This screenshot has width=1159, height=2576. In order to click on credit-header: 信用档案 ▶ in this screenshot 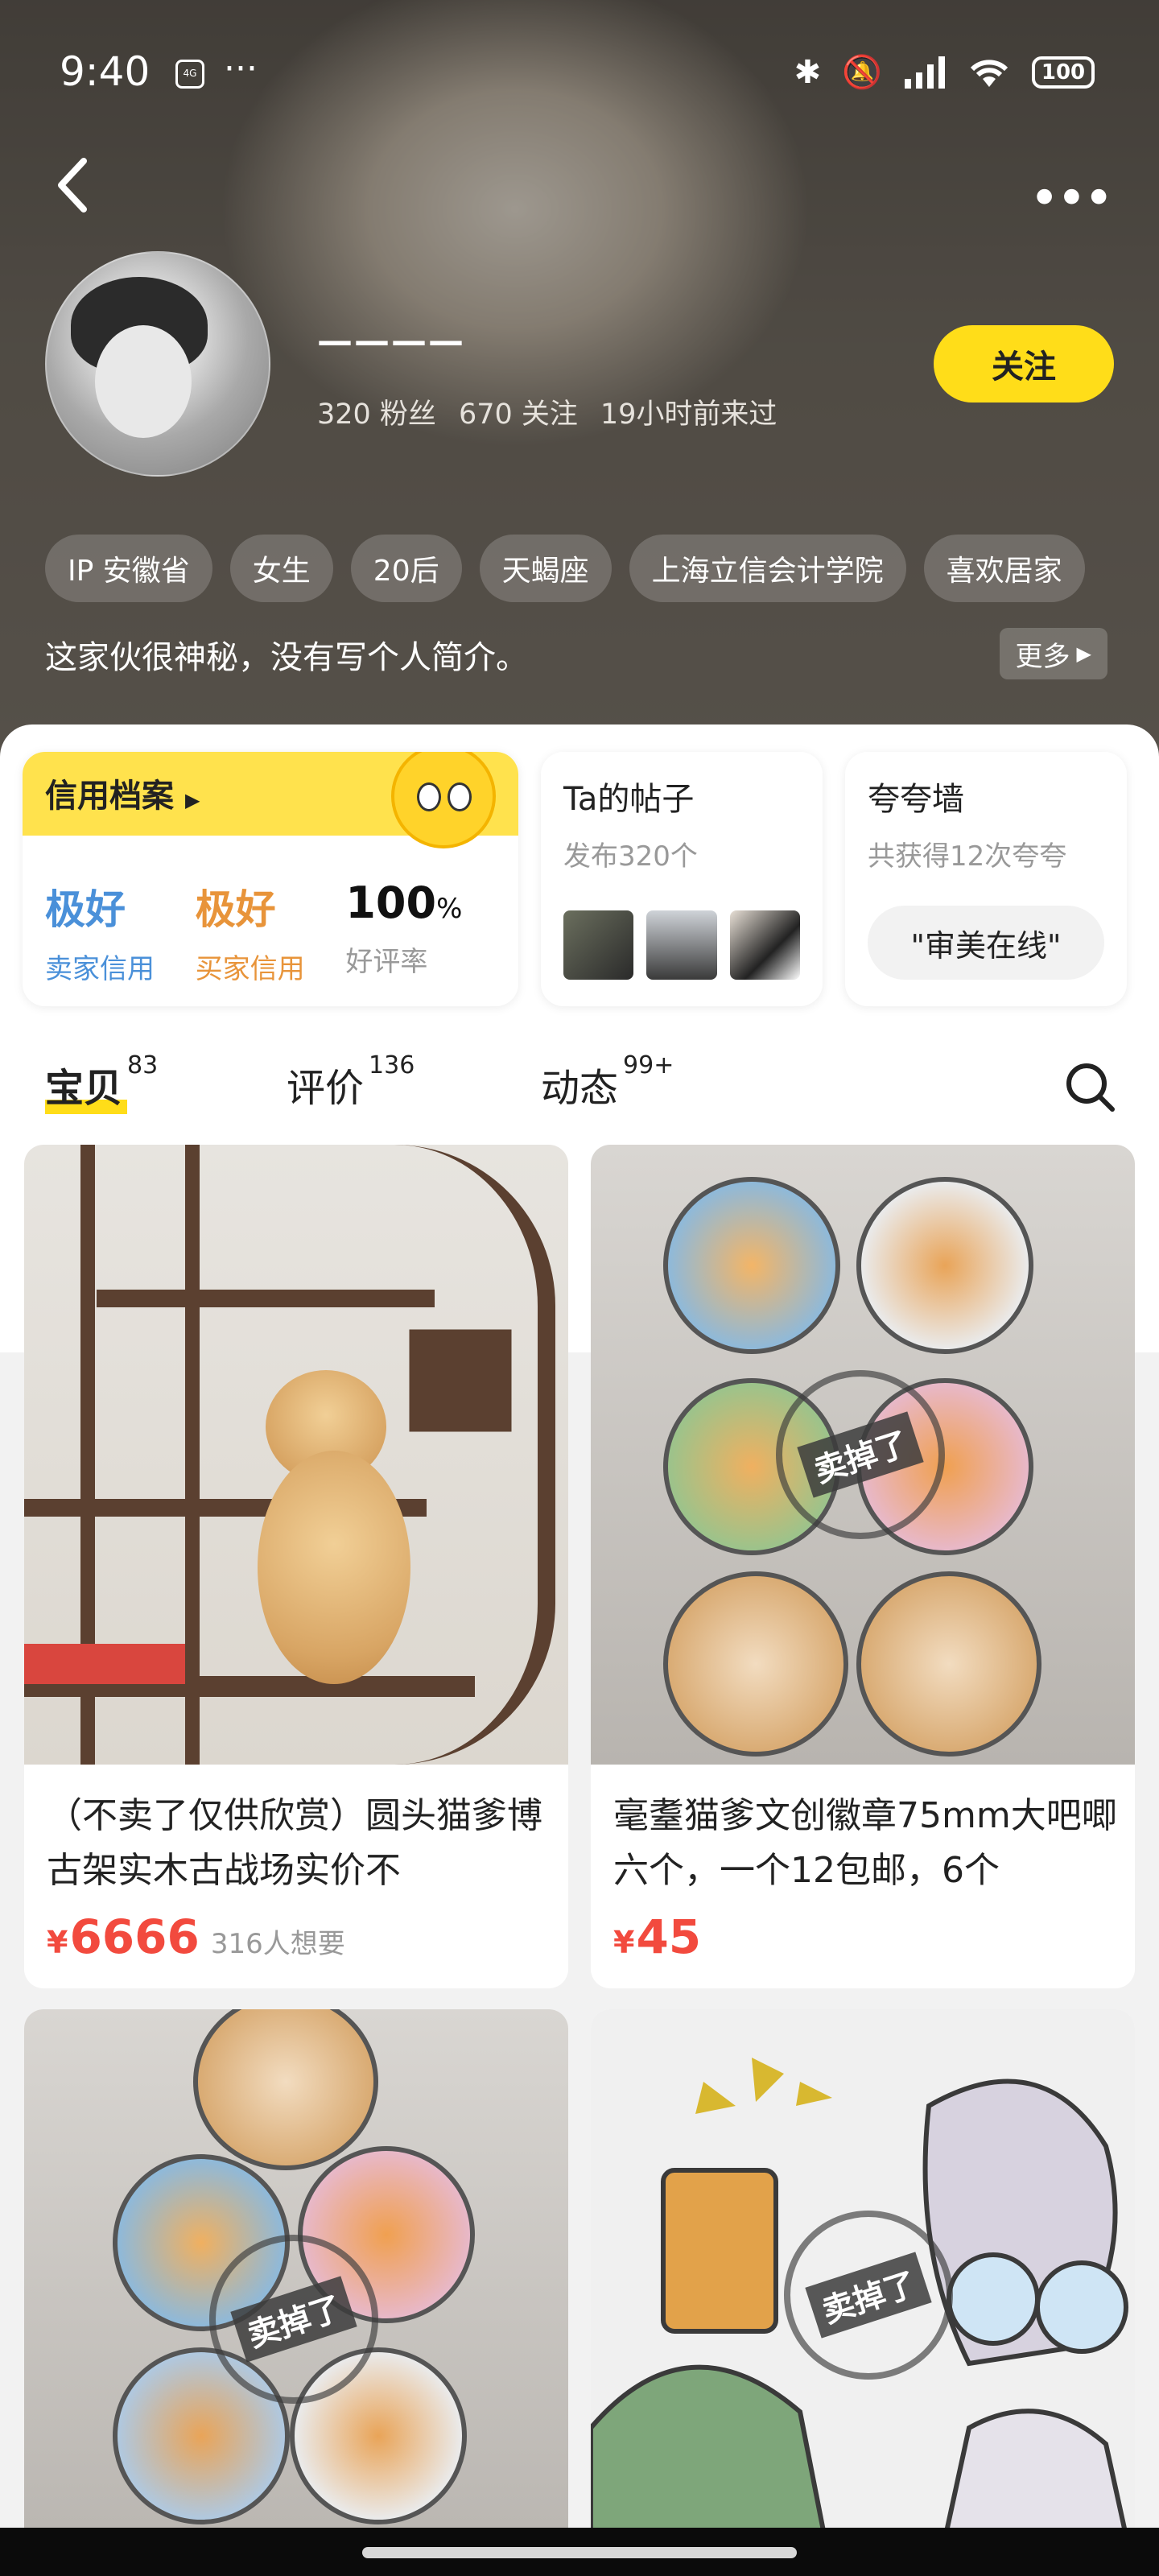, I will do `click(270, 800)`.